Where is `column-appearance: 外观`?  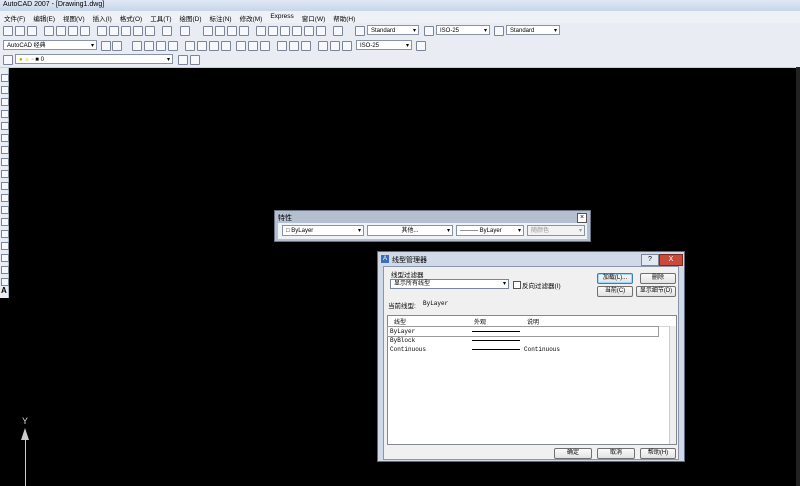
column-appearance: 外观 is located at coordinates (480, 321).